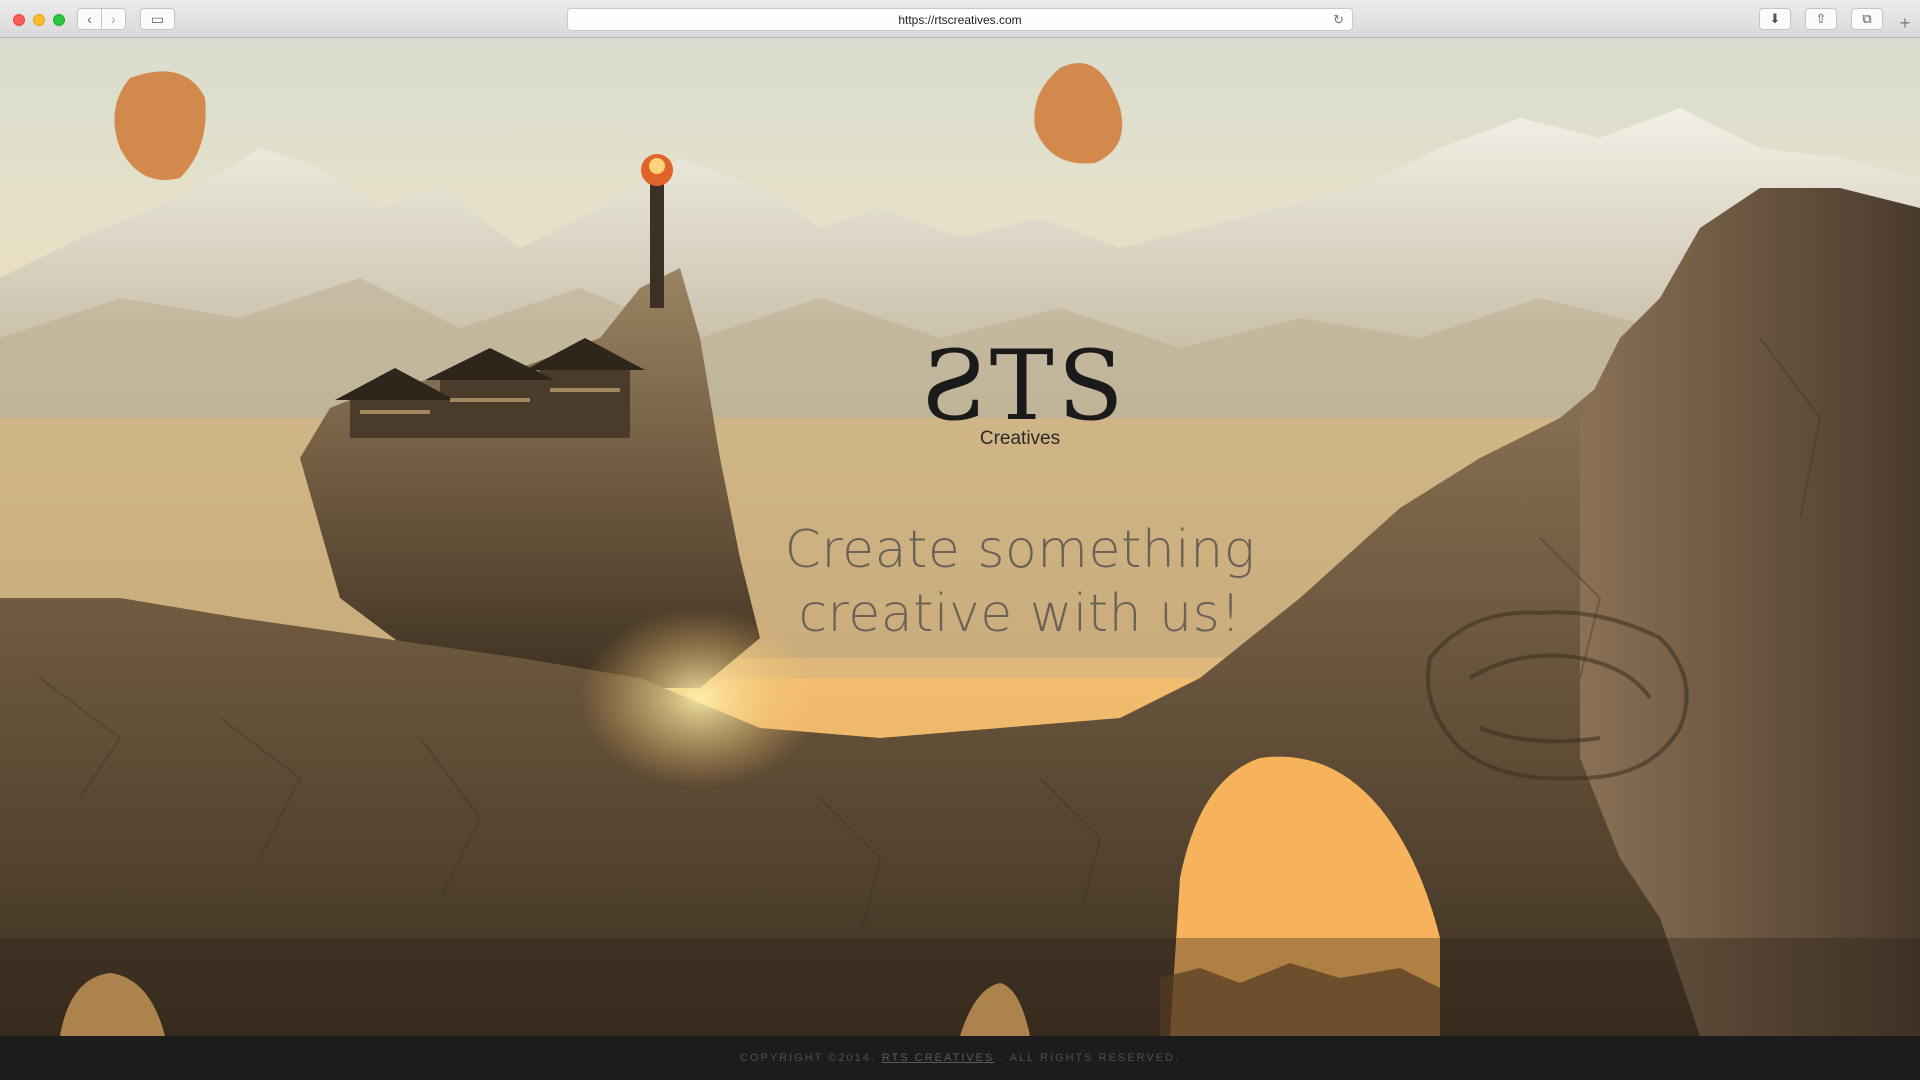 The image size is (1920, 1080). Describe the element at coordinates (1020, 550) in the screenshot. I see `tagline-line-1: Create something` at that location.